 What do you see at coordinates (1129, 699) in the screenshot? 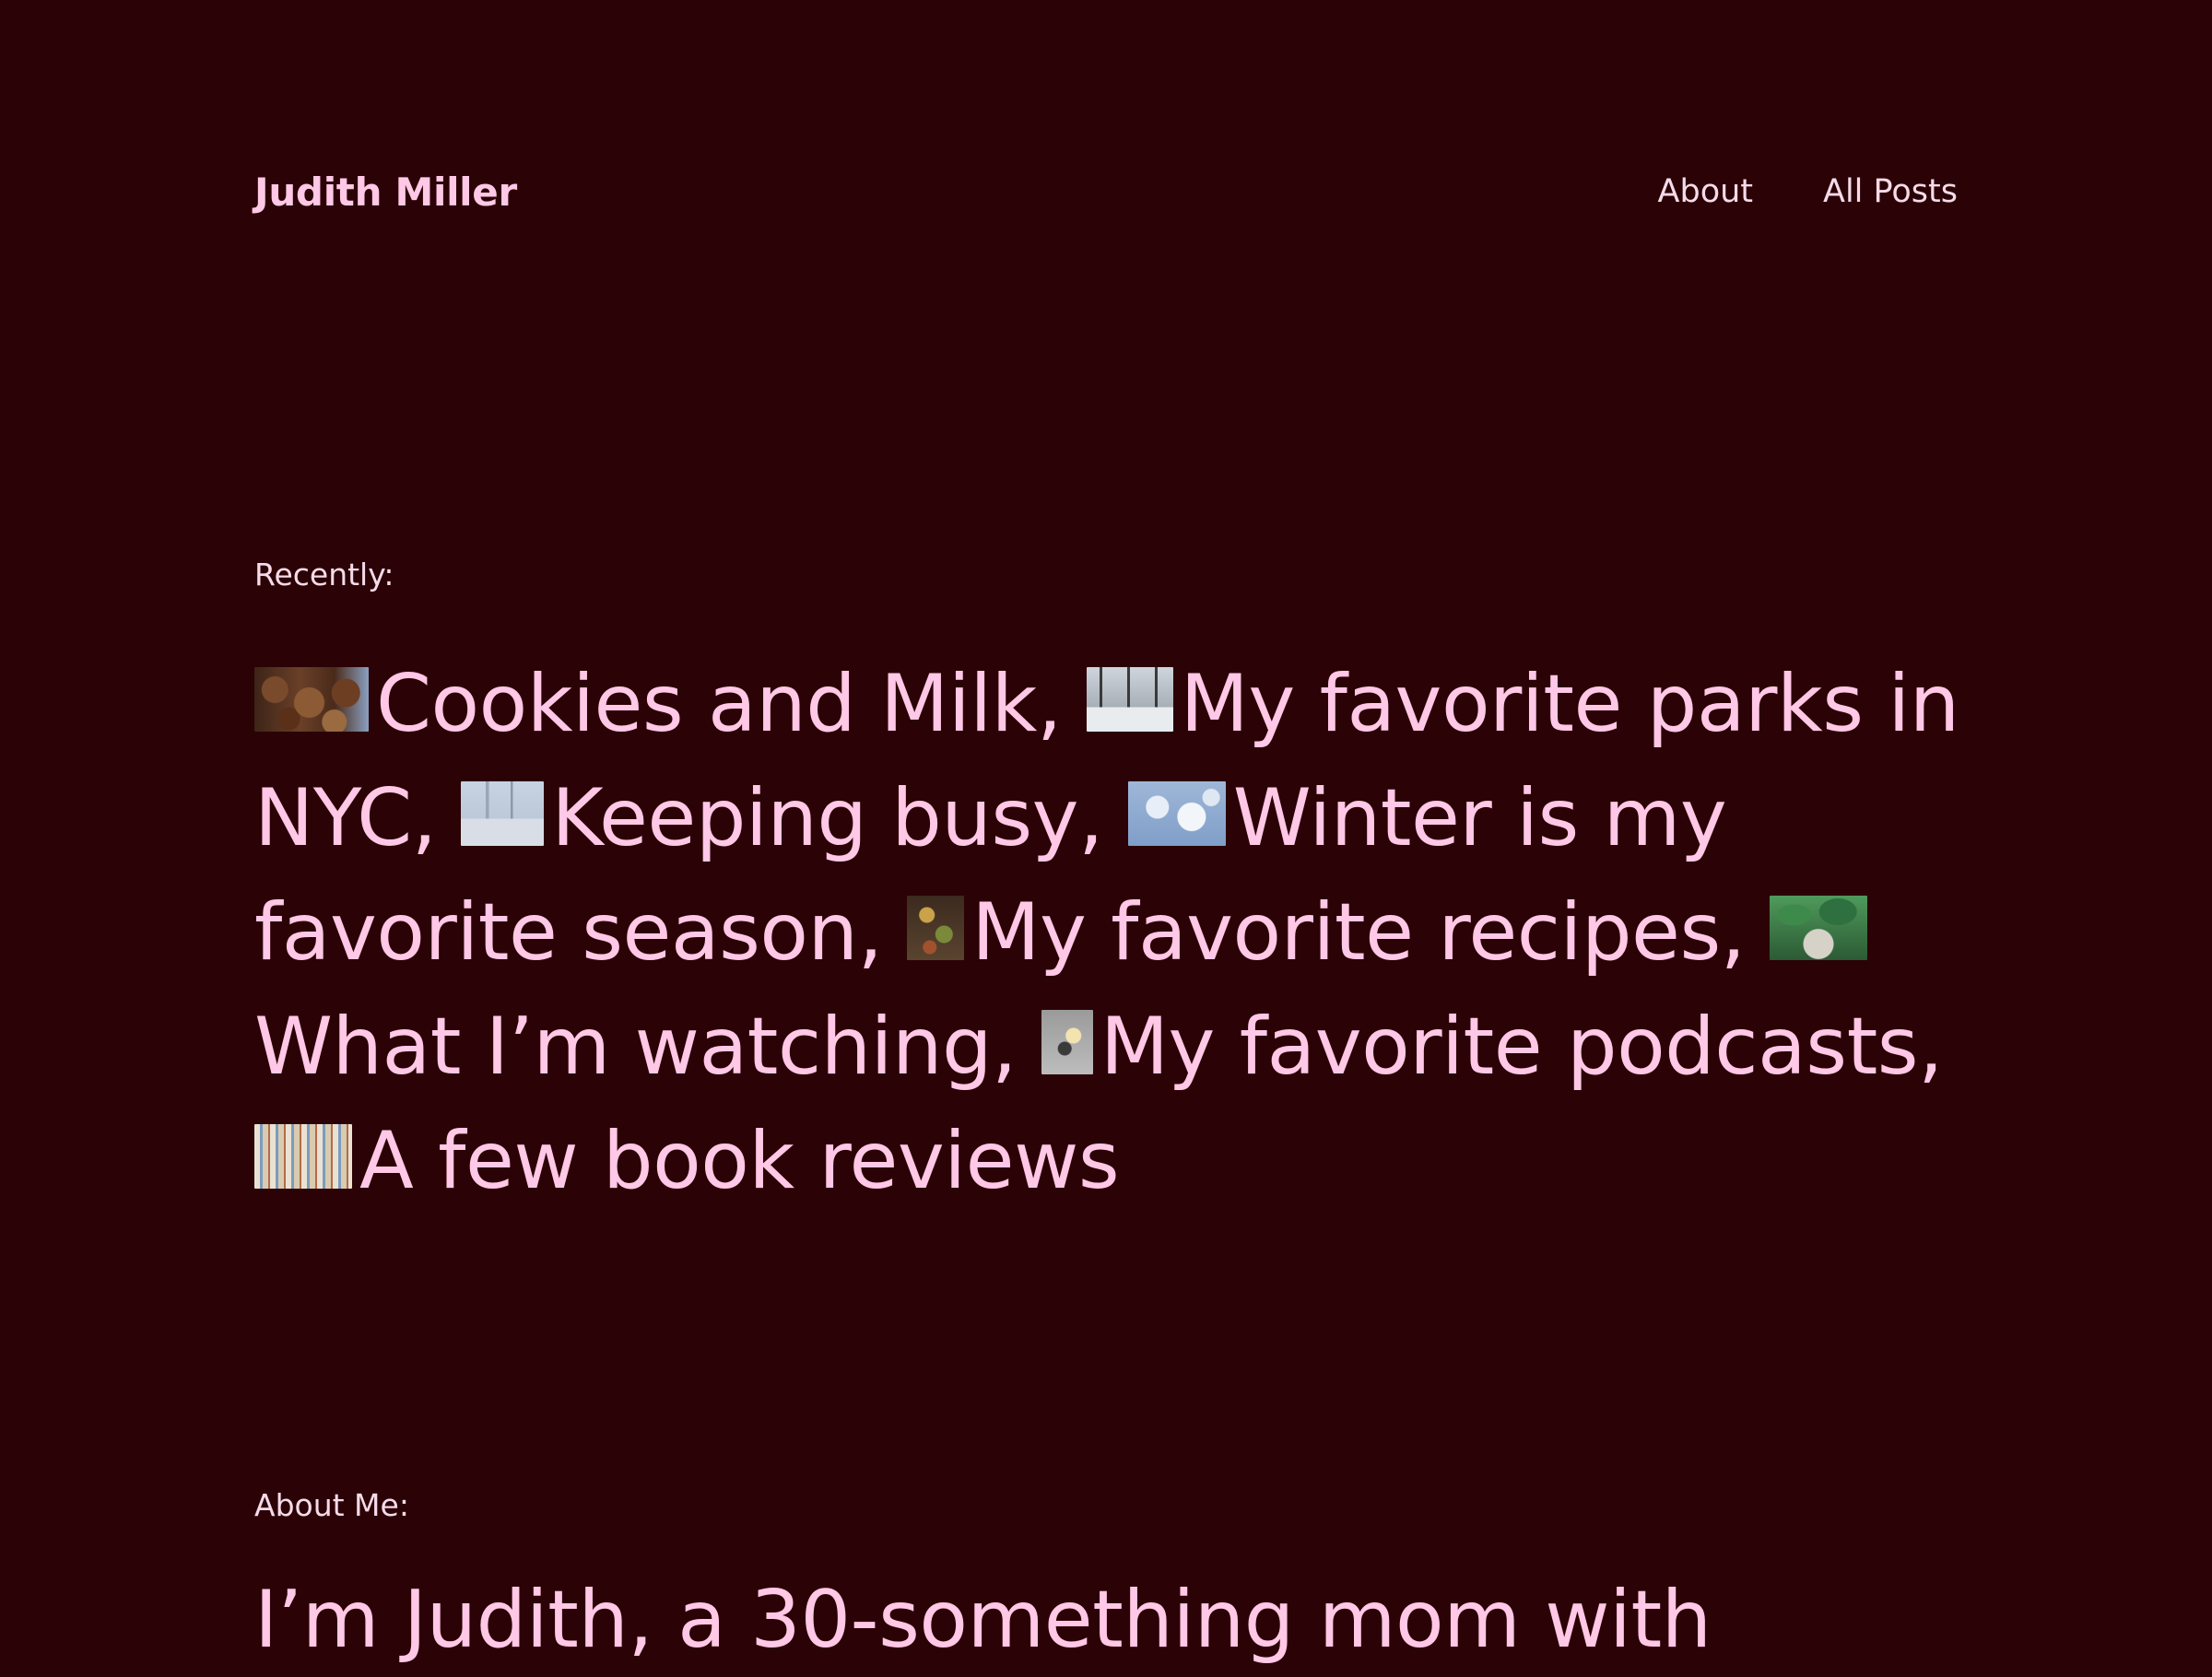
I see `snowy-park-thumbnail` at bounding box center [1129, 699].